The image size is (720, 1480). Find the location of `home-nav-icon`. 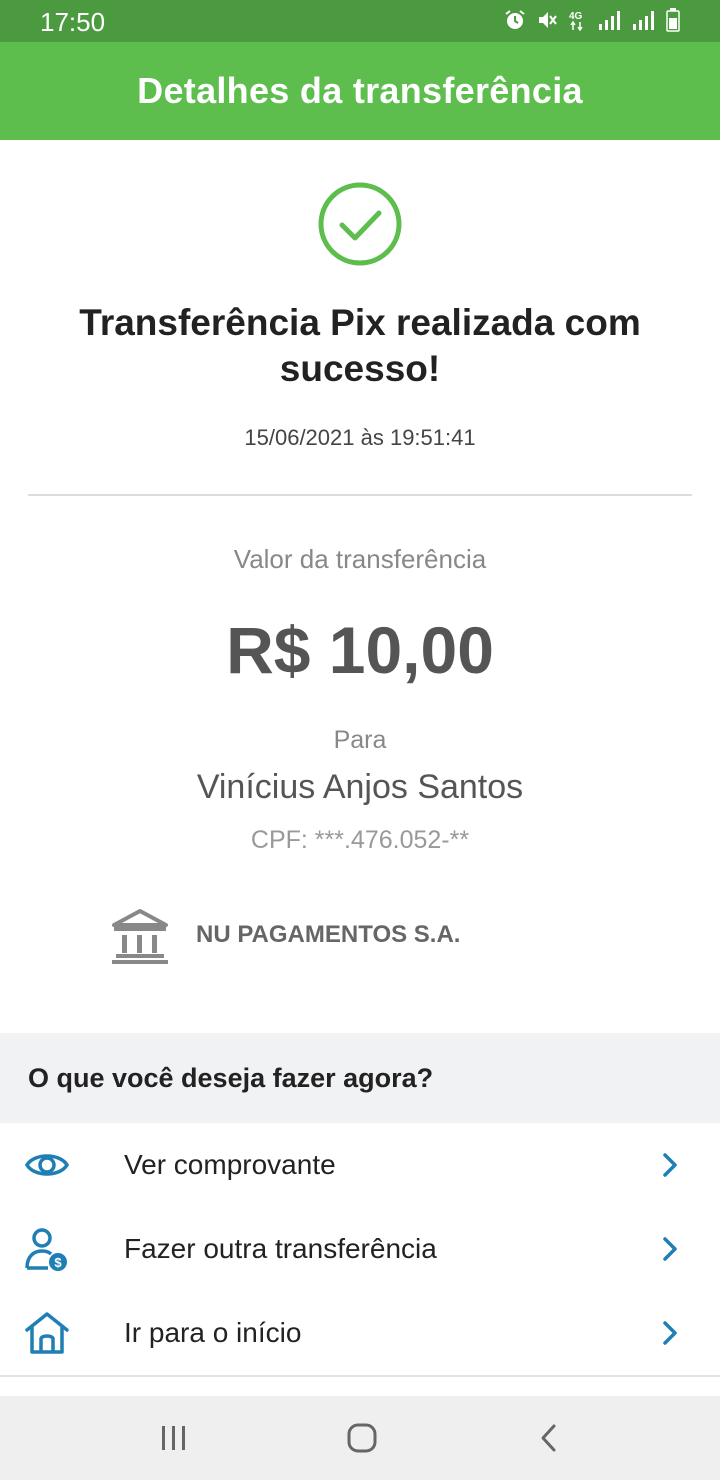

home-nav-icon is located at coordinates (362, 1438).